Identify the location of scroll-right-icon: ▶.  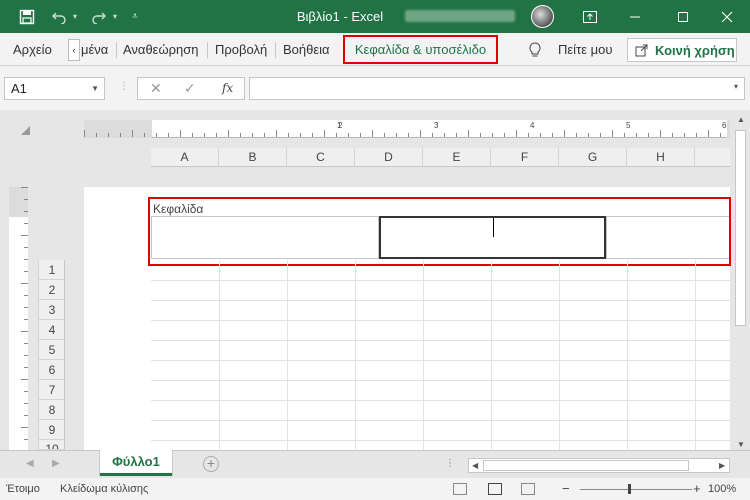
(722, 465).